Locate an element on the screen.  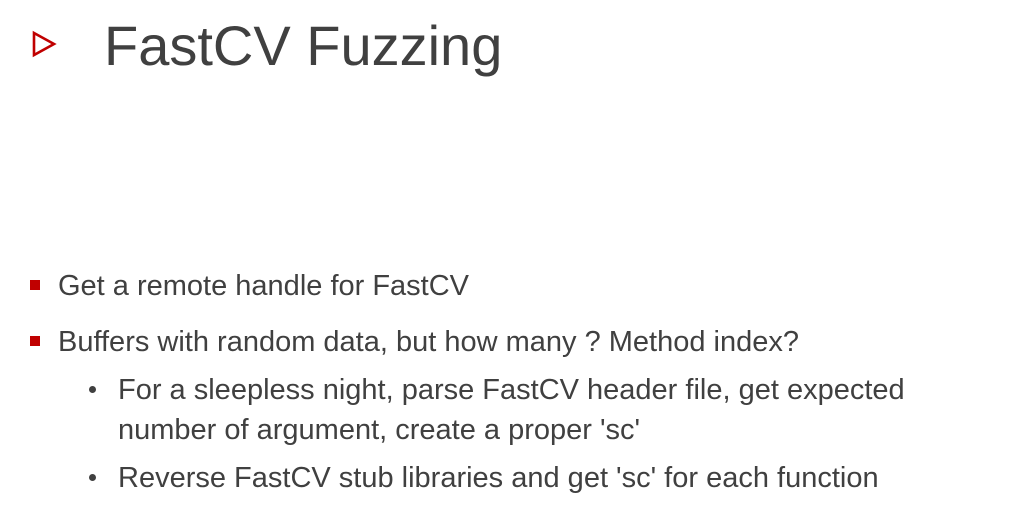
slide-title: FastCV Fuzzing is located at coordinates (303, 45).